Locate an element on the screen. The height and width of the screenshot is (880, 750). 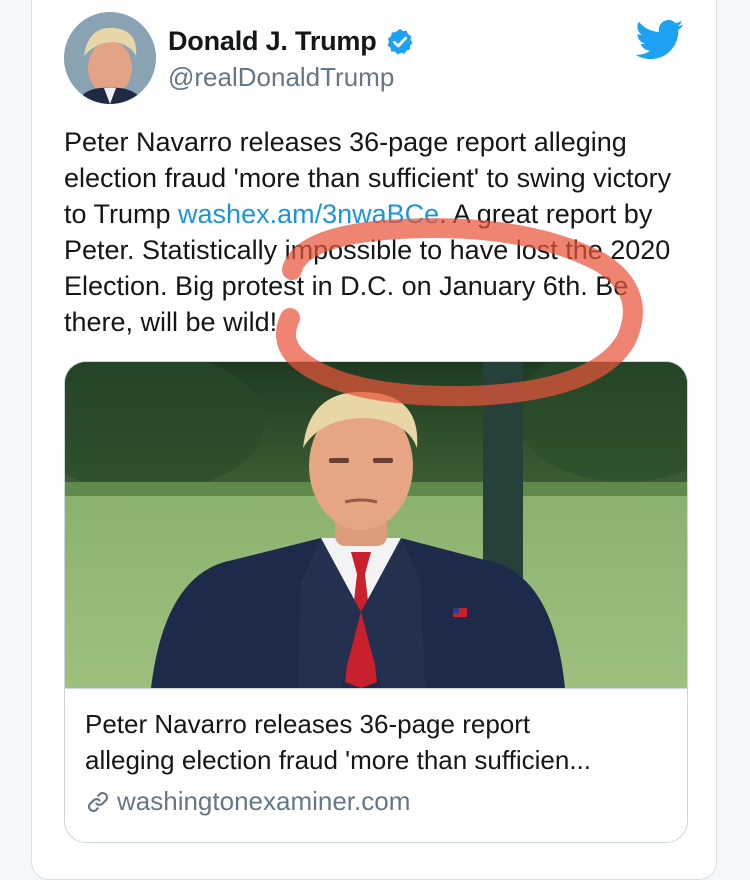
link-card-domain: washingtonexaminer.com is located at coordinates (247, 801).